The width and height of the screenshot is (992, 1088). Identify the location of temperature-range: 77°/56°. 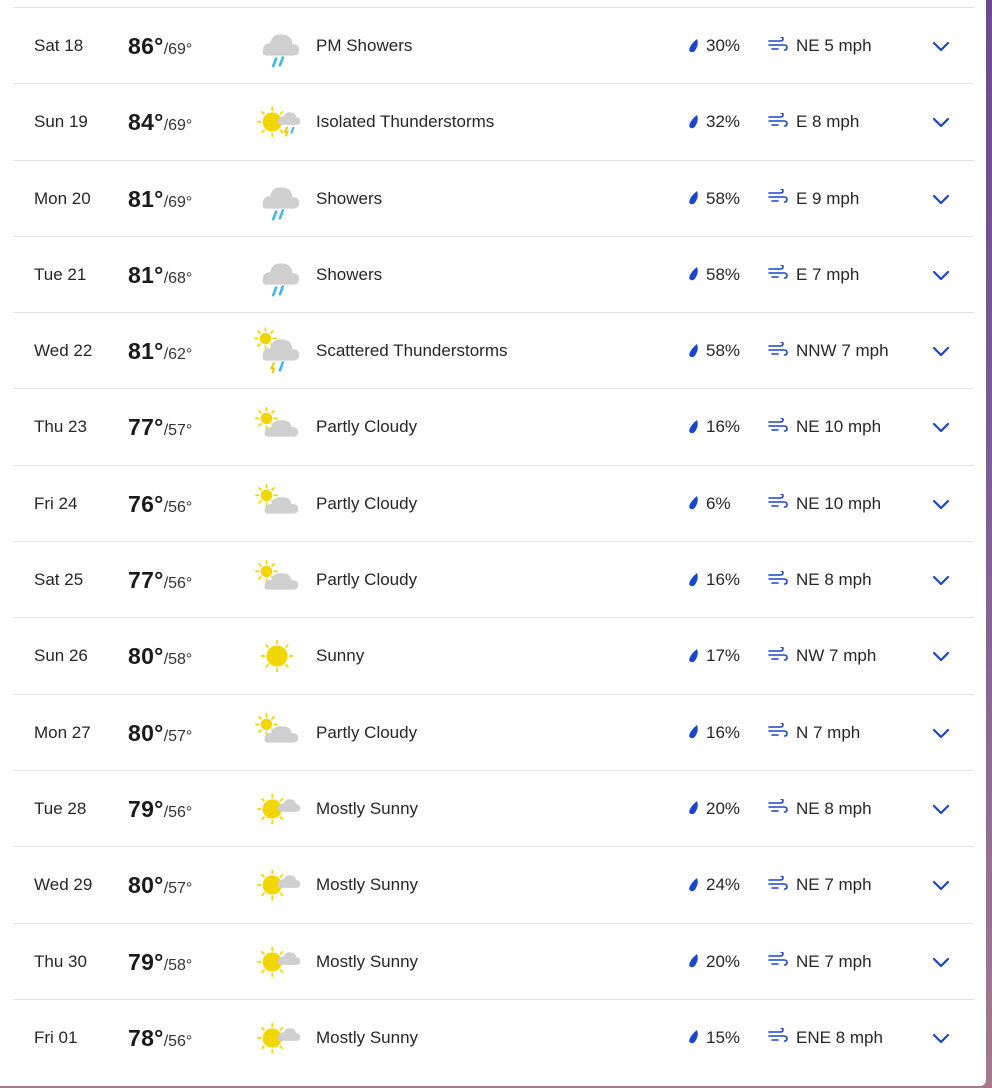
(160, 582).